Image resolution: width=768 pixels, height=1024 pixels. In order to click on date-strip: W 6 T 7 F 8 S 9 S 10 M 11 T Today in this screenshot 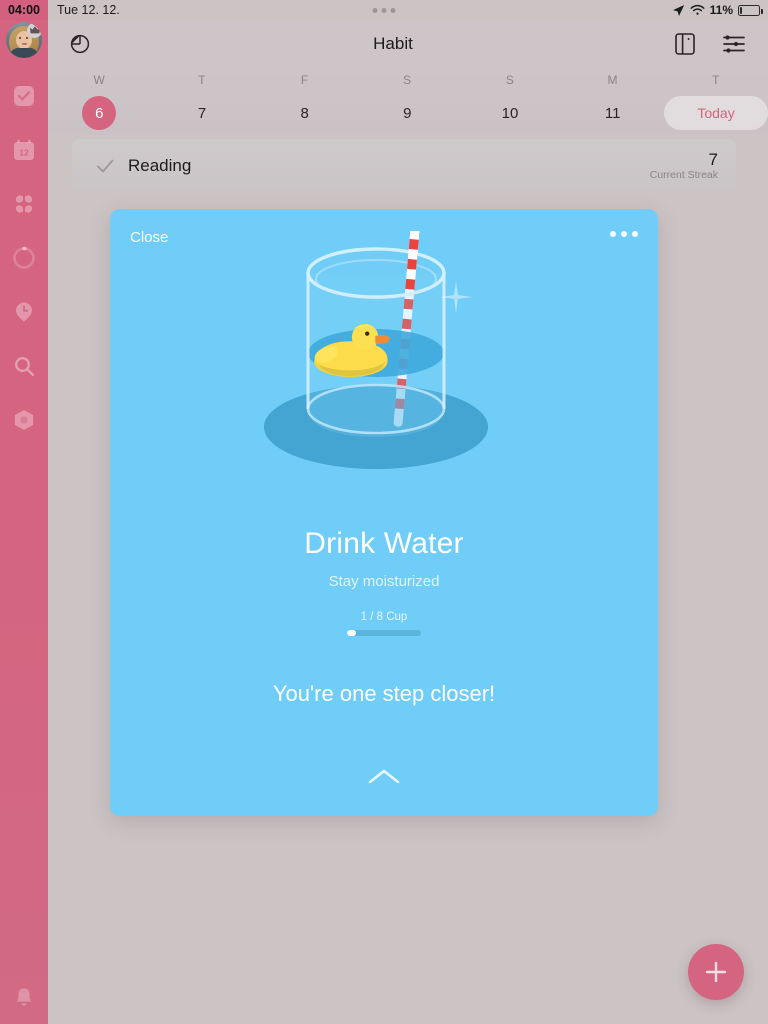, I will do `click(408, 101)`.